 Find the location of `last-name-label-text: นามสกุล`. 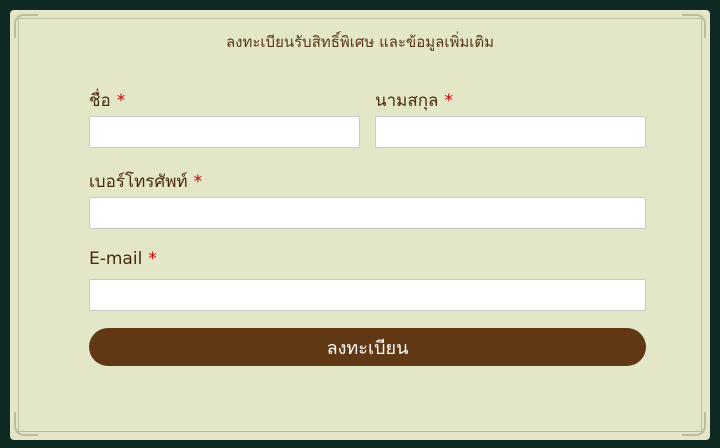

last-name-label-text: นามสกุล is located at coordinates (407, 101).